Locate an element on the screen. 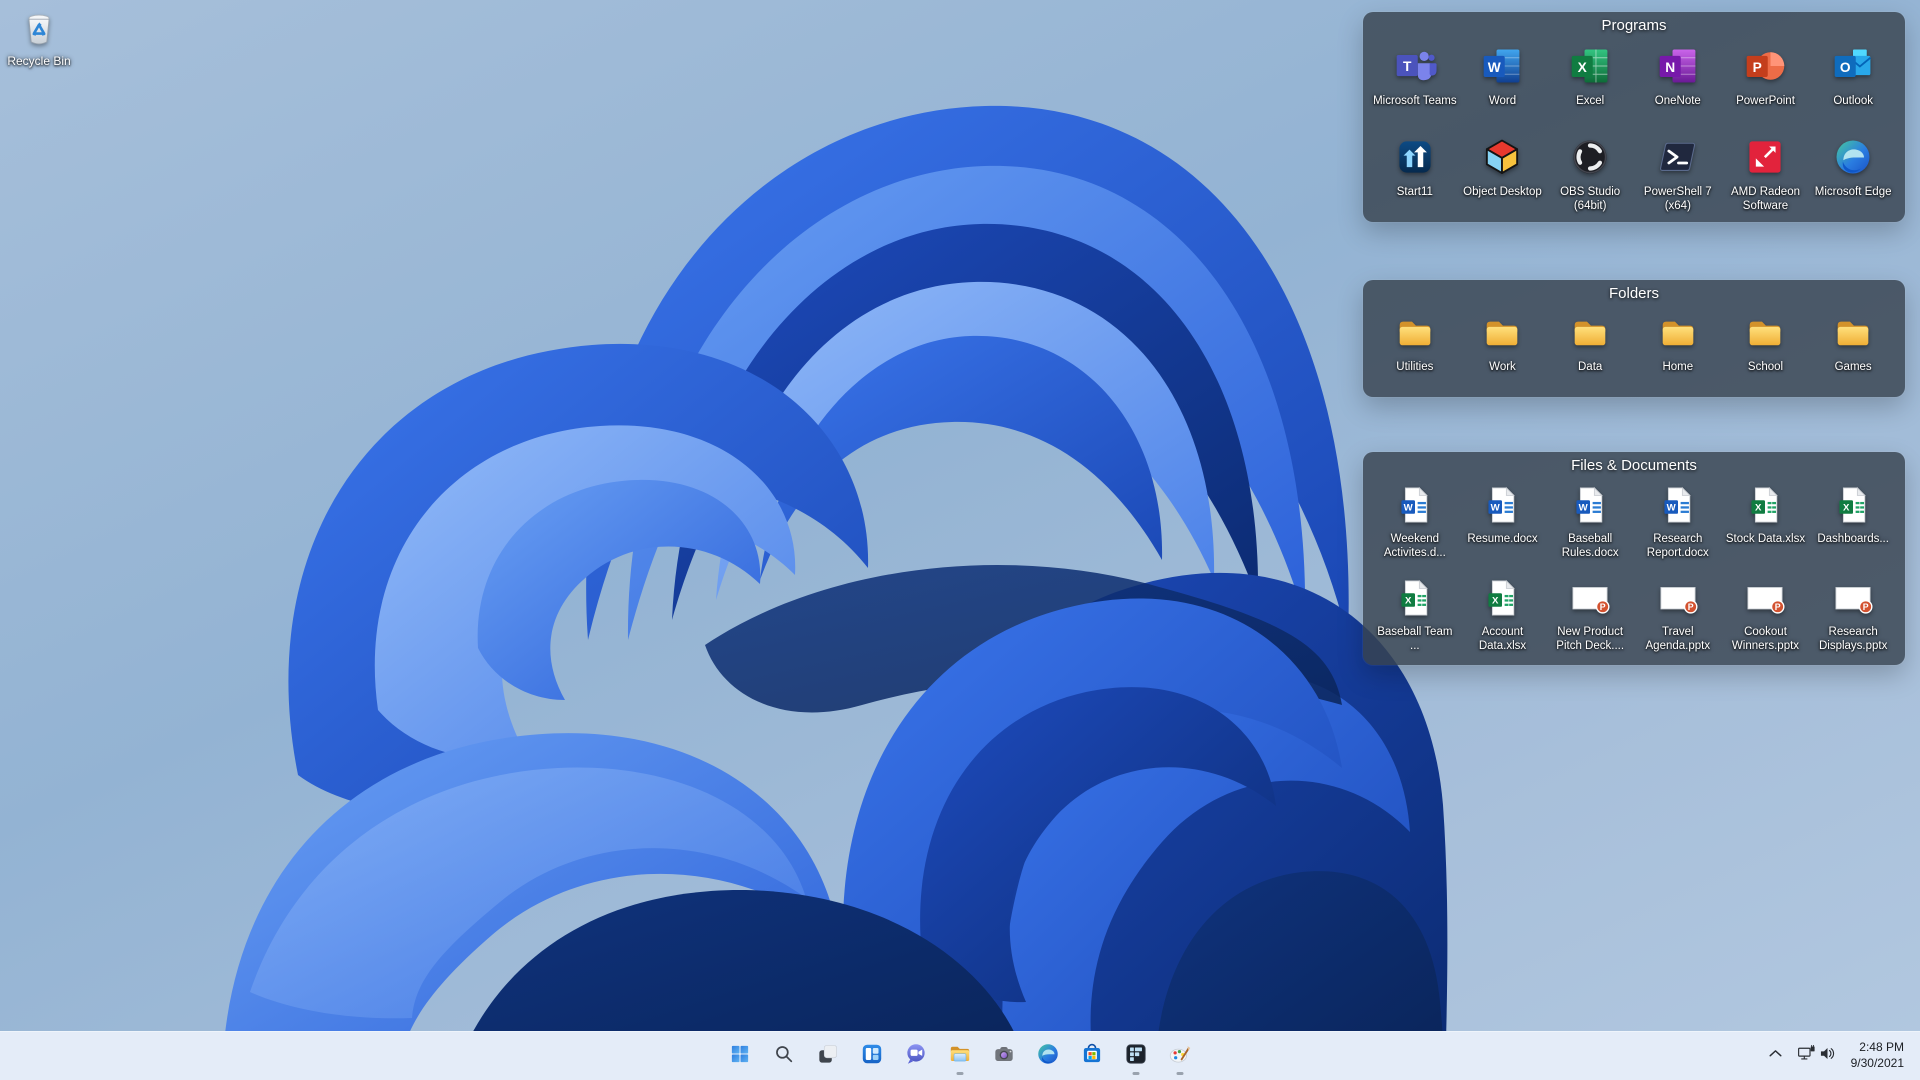 The image size is (1920, 1080). fence-item-onenote: N OneNote is located at coordinates (1678, 85).